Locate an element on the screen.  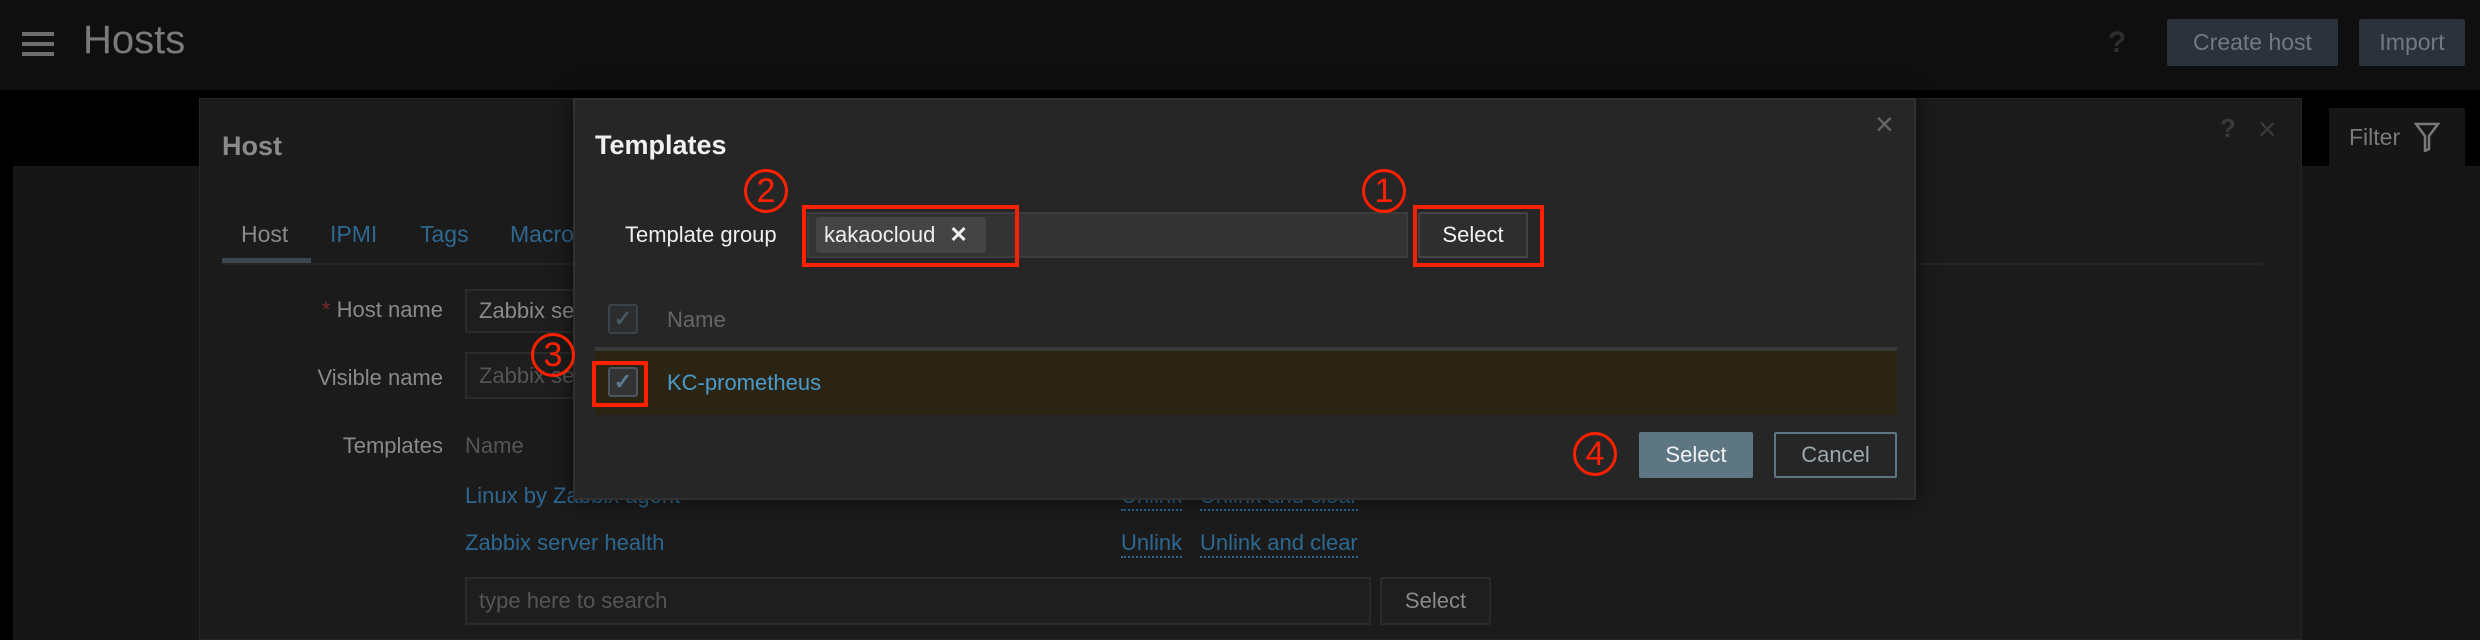
templates-label: Templates is located at coordinates (392, 445).